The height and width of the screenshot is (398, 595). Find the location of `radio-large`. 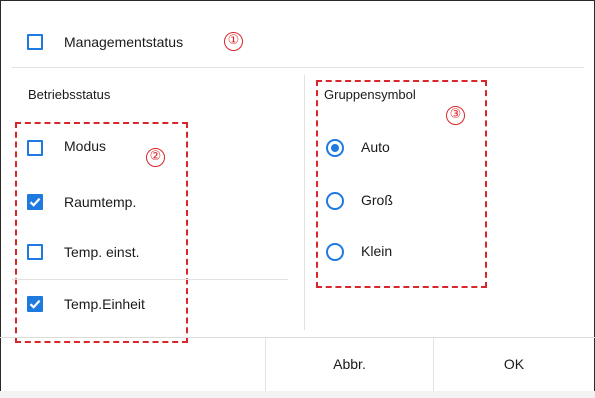

radio-large is located at coordinates (335, 201).